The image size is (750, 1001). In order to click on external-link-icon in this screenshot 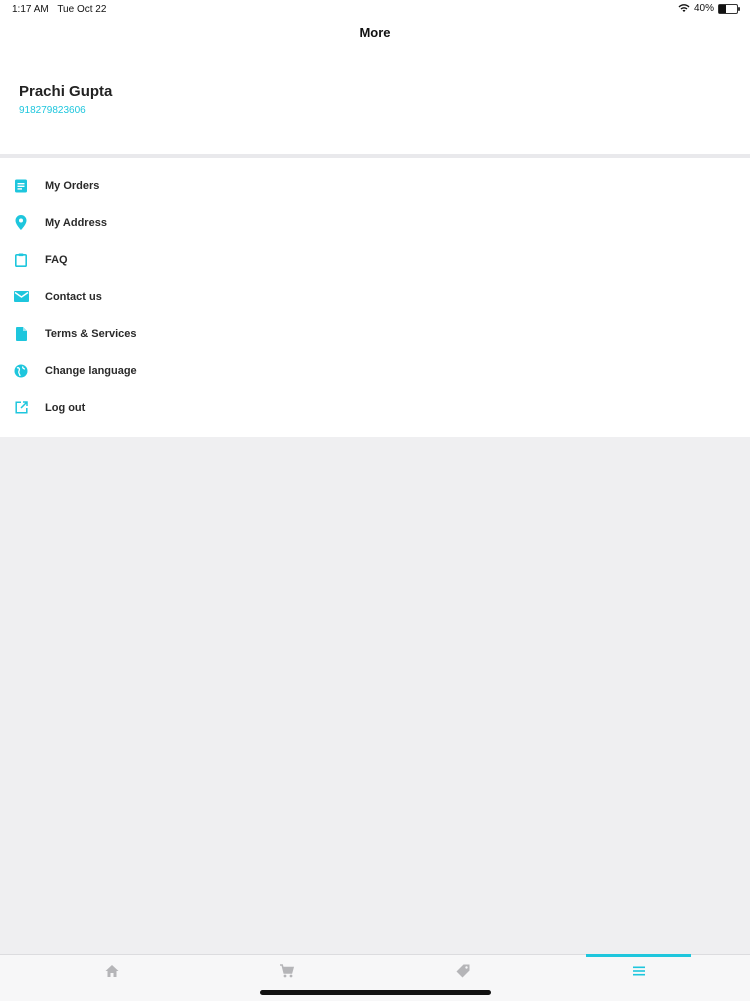, I will do `click(21, 408)`.